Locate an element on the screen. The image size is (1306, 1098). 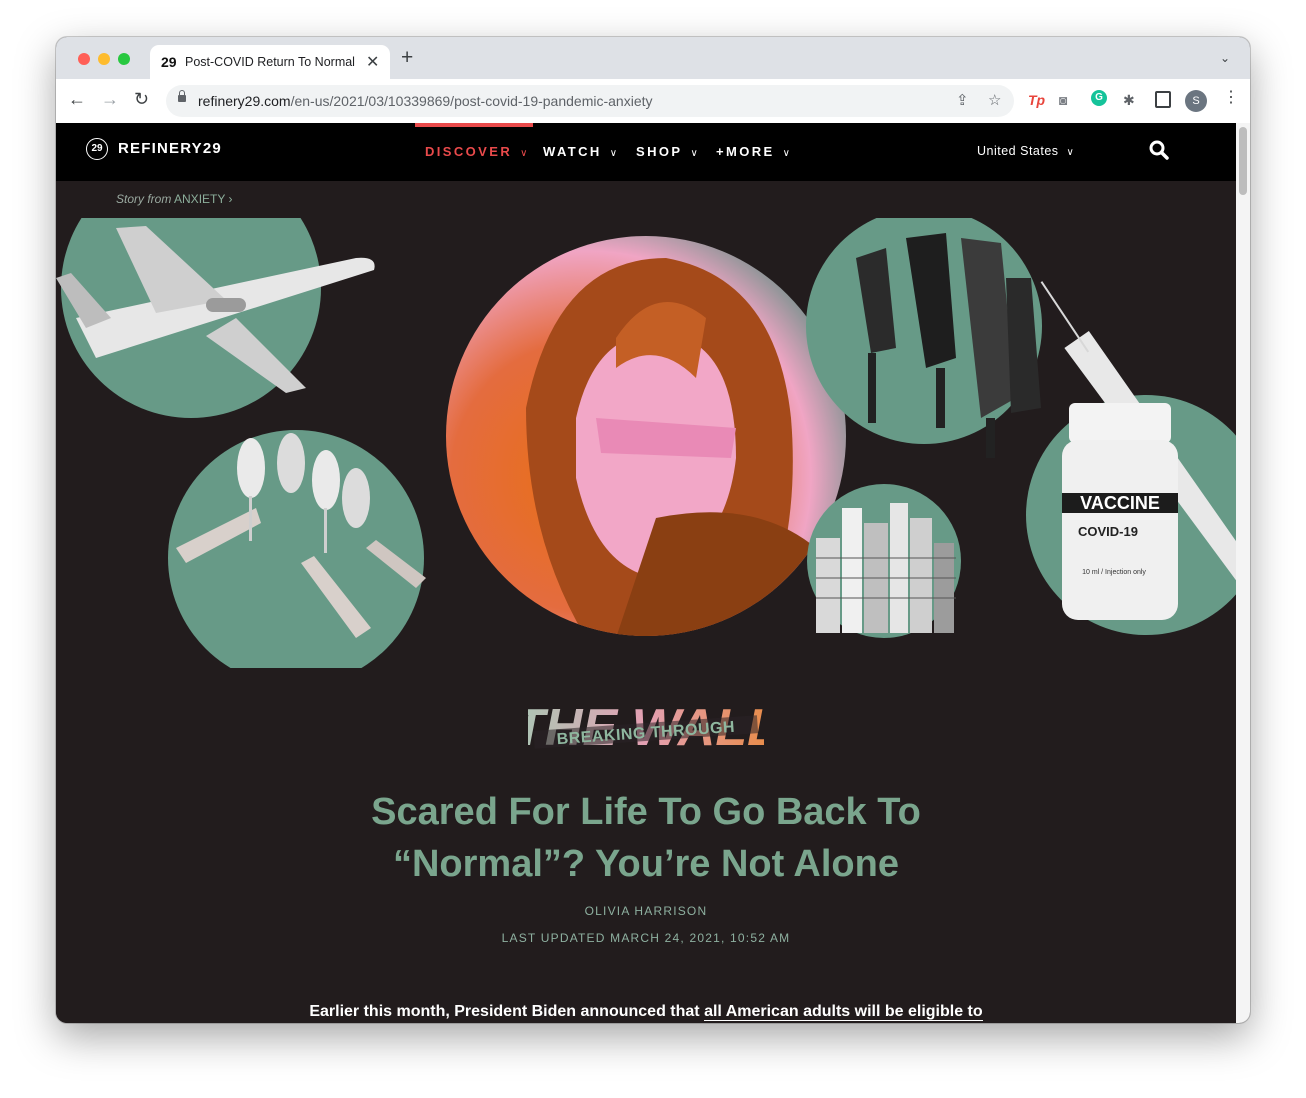
tab-title: Post-COVID Return To Normal is located at coordinates (270, 62).